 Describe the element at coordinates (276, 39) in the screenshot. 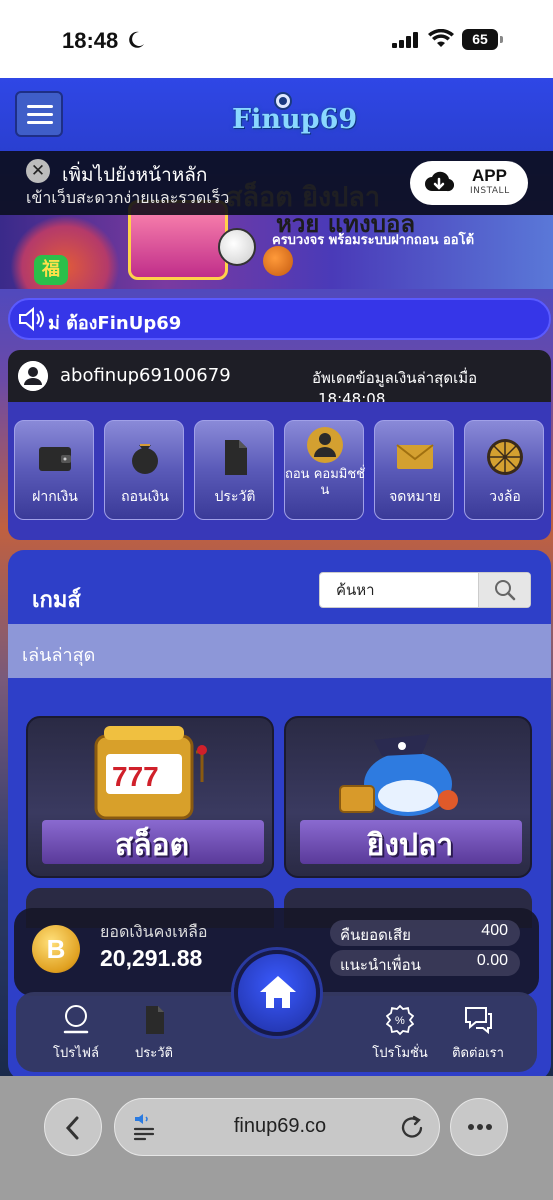

I see `status-bar: 18:48 65` at that location.